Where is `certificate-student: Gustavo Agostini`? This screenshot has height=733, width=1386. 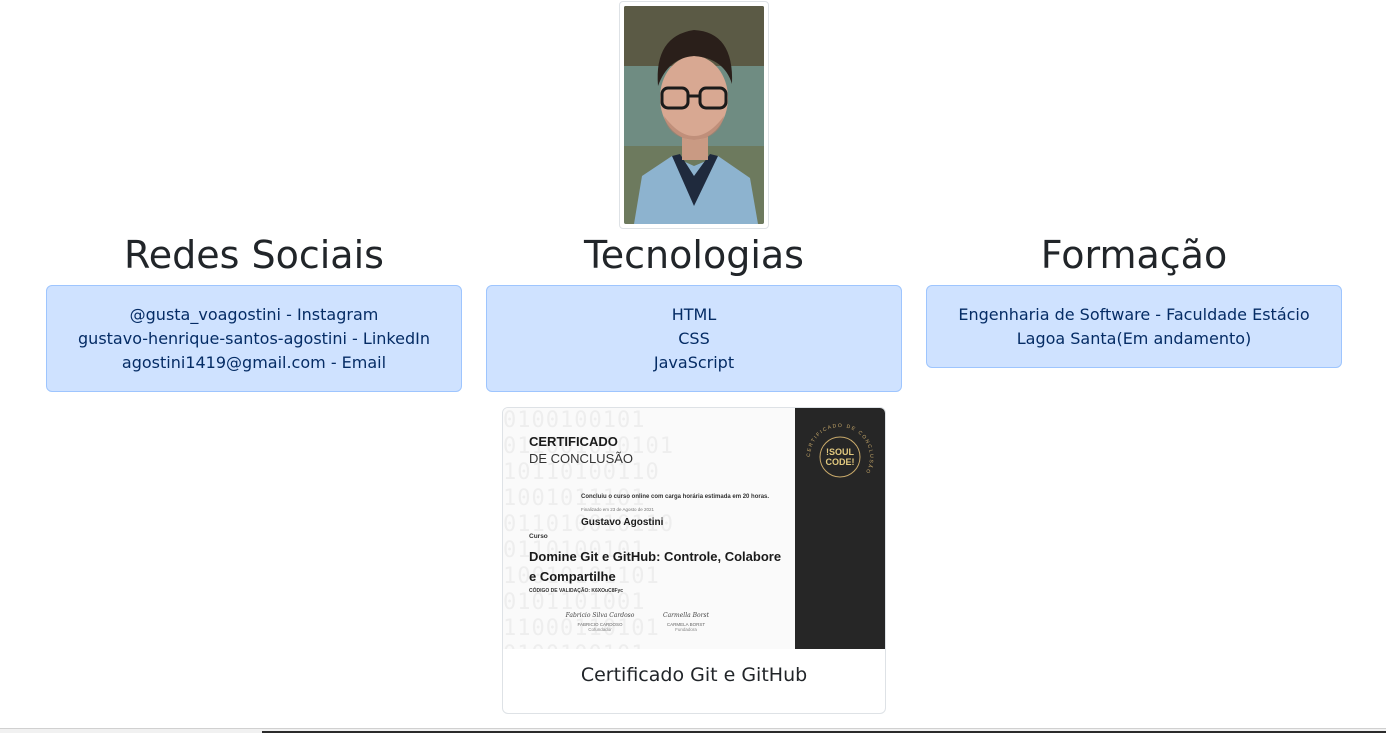
certificate-student: Gustavo Agostini is located at coordinates (622, 522).